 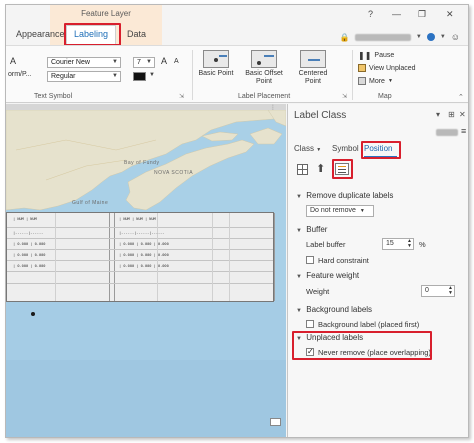 What do you see at coordinates (450, 14) in the screenshot?
I see `close-button: ✕` at bounding box center [450, 14].